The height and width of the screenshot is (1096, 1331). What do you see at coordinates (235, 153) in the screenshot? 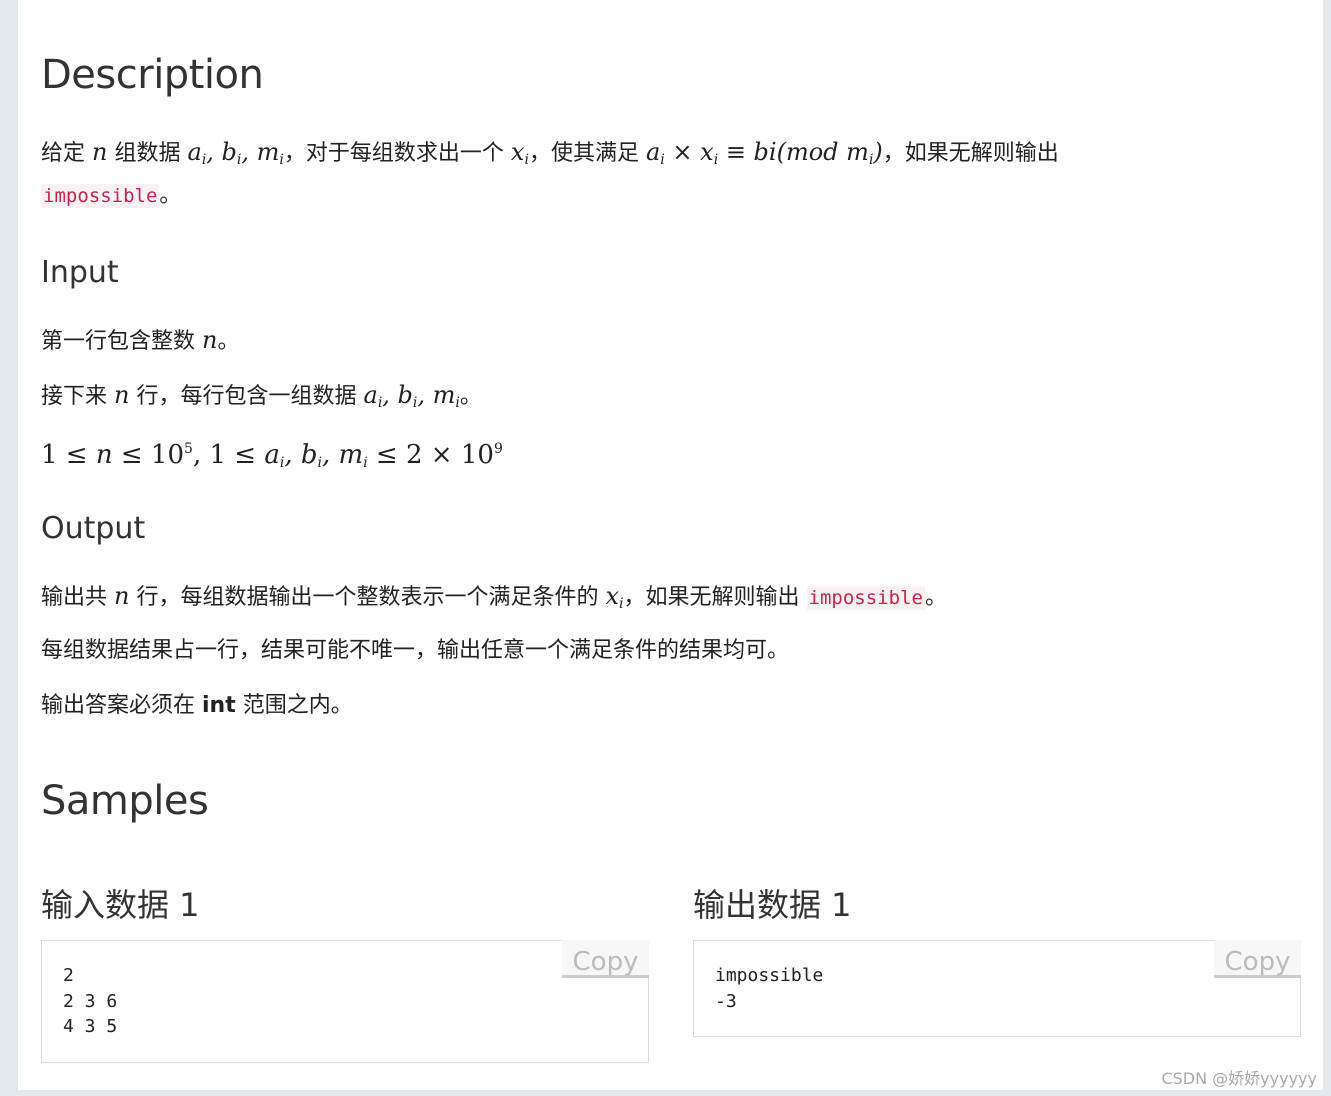
I see `math-ai-bi-mi: ai, bi, mi` at bounding box center [235, 153].